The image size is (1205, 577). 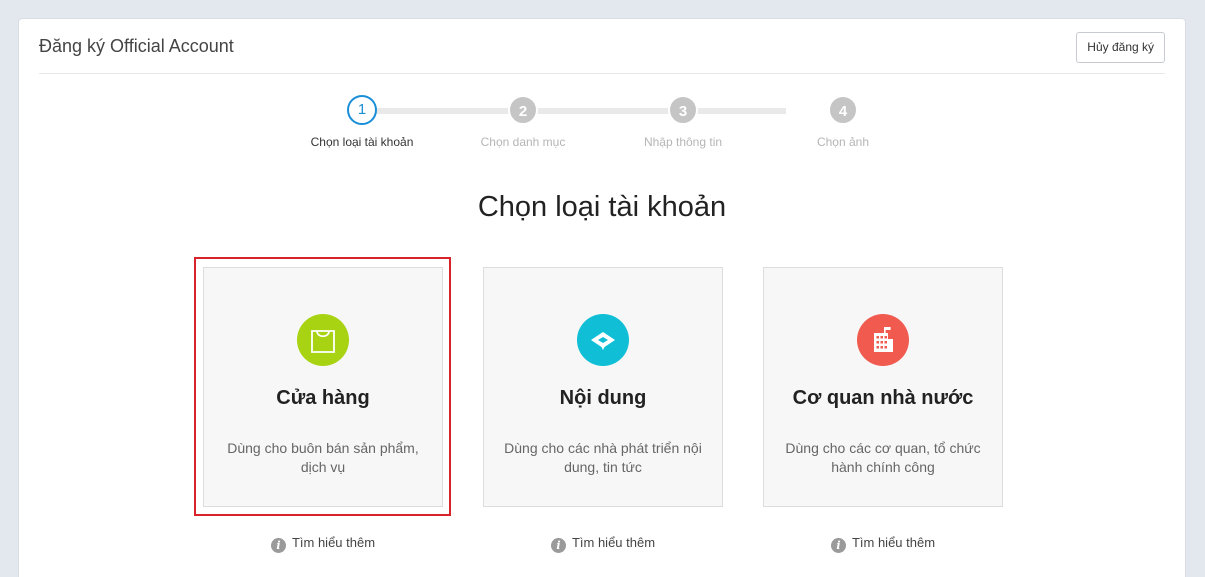 I want to click on step-label: Nhập thông tin, so click(x=683, y=142).